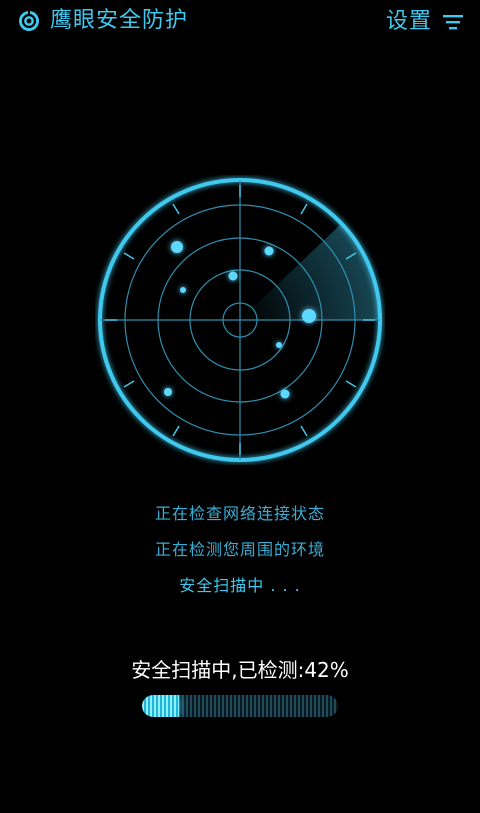 The width and height of the screenshot is (480, 813). What do you see at coordinates (119, 20) in the screenshot?
I see `app-title: 鹰眼安全防护` at bounding box center [119, 20].